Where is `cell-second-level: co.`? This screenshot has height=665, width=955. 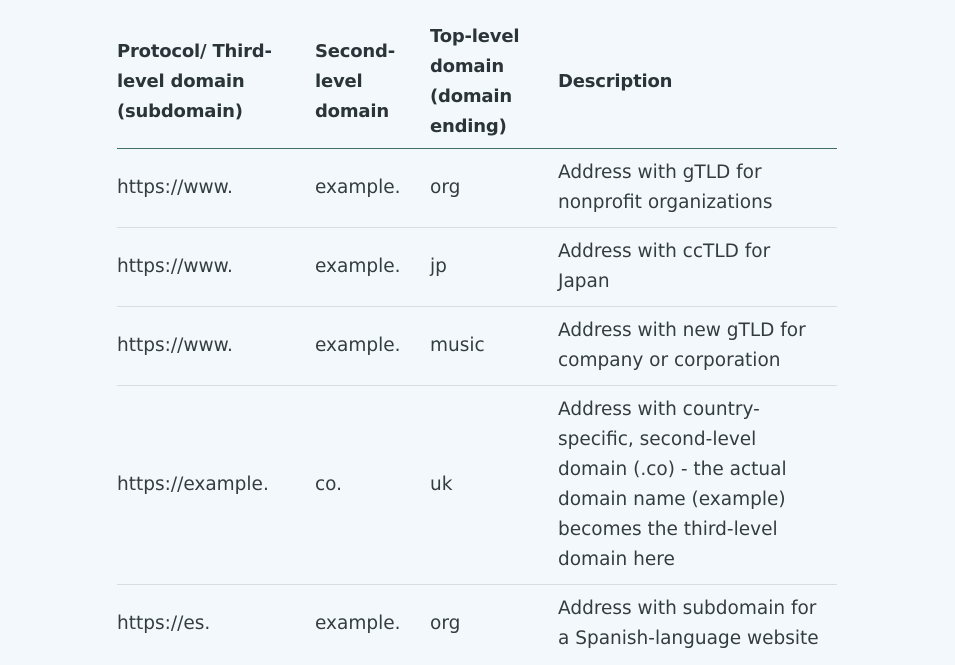 cell-second-level: co. is located at coordinates (372, 485).